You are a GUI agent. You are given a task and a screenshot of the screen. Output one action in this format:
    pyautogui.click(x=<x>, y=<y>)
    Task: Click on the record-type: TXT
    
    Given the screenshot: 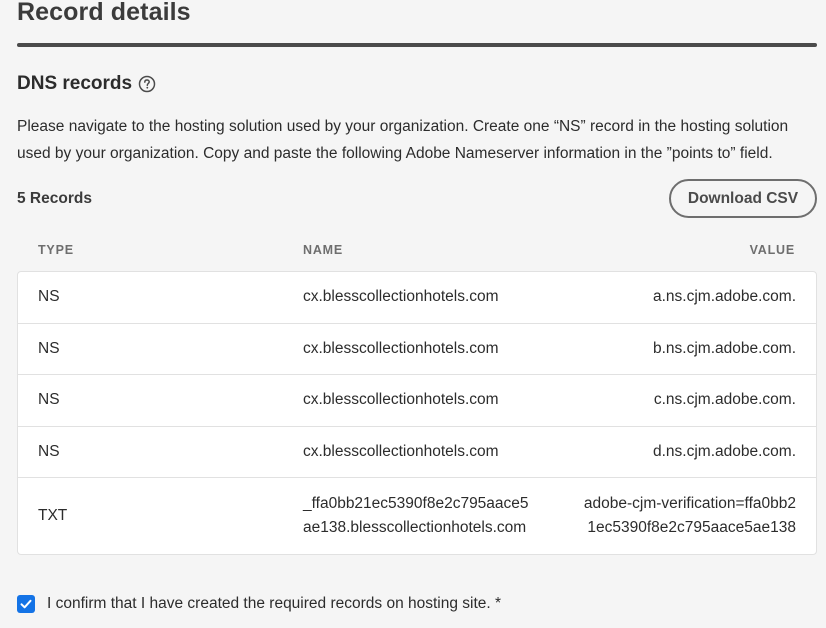 What is the action you would take?
    pyautogui.click(x=53, y=515)
    